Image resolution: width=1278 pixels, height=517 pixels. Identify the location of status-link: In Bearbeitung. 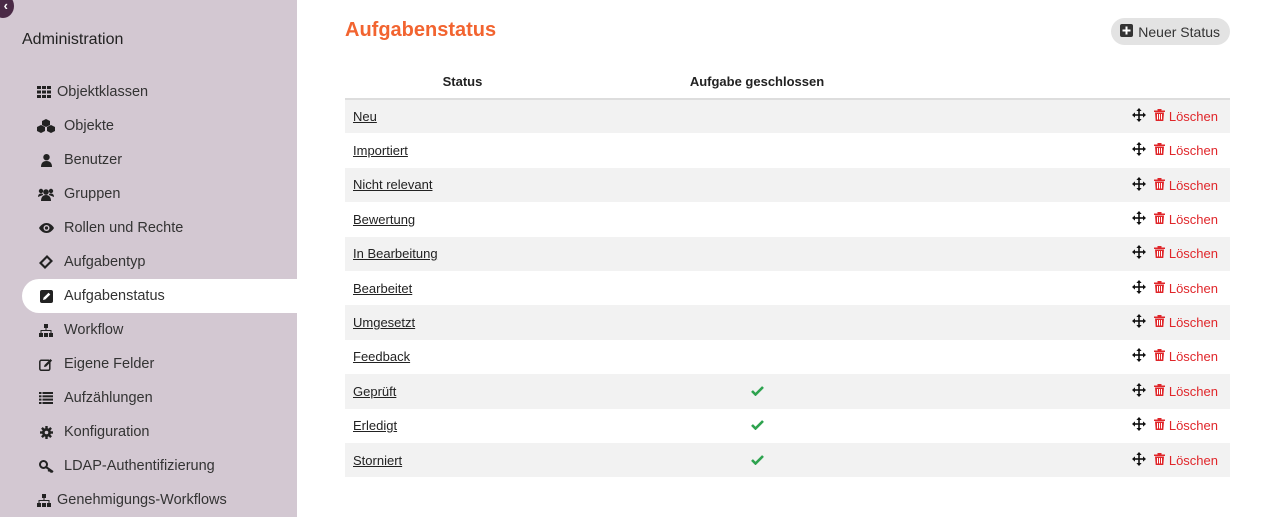
(395, 253).